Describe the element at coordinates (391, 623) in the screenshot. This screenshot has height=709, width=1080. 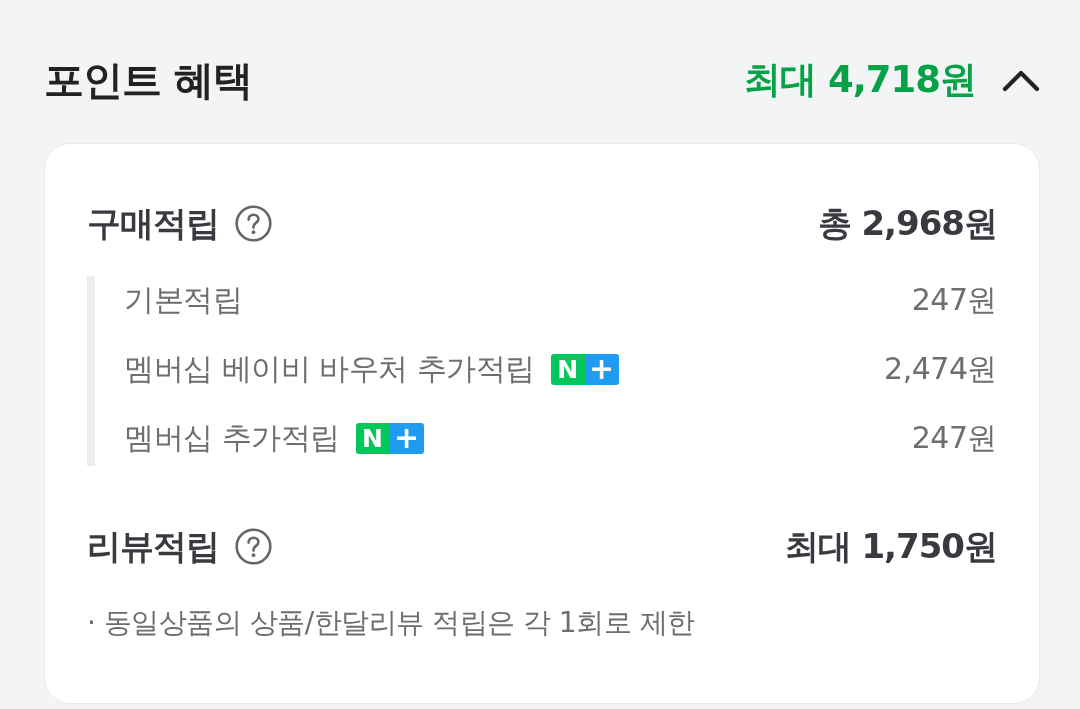
I see `note-text: · 동일상품의 상품/한달리뷰 적립은 각 1회로 제한` at that location.